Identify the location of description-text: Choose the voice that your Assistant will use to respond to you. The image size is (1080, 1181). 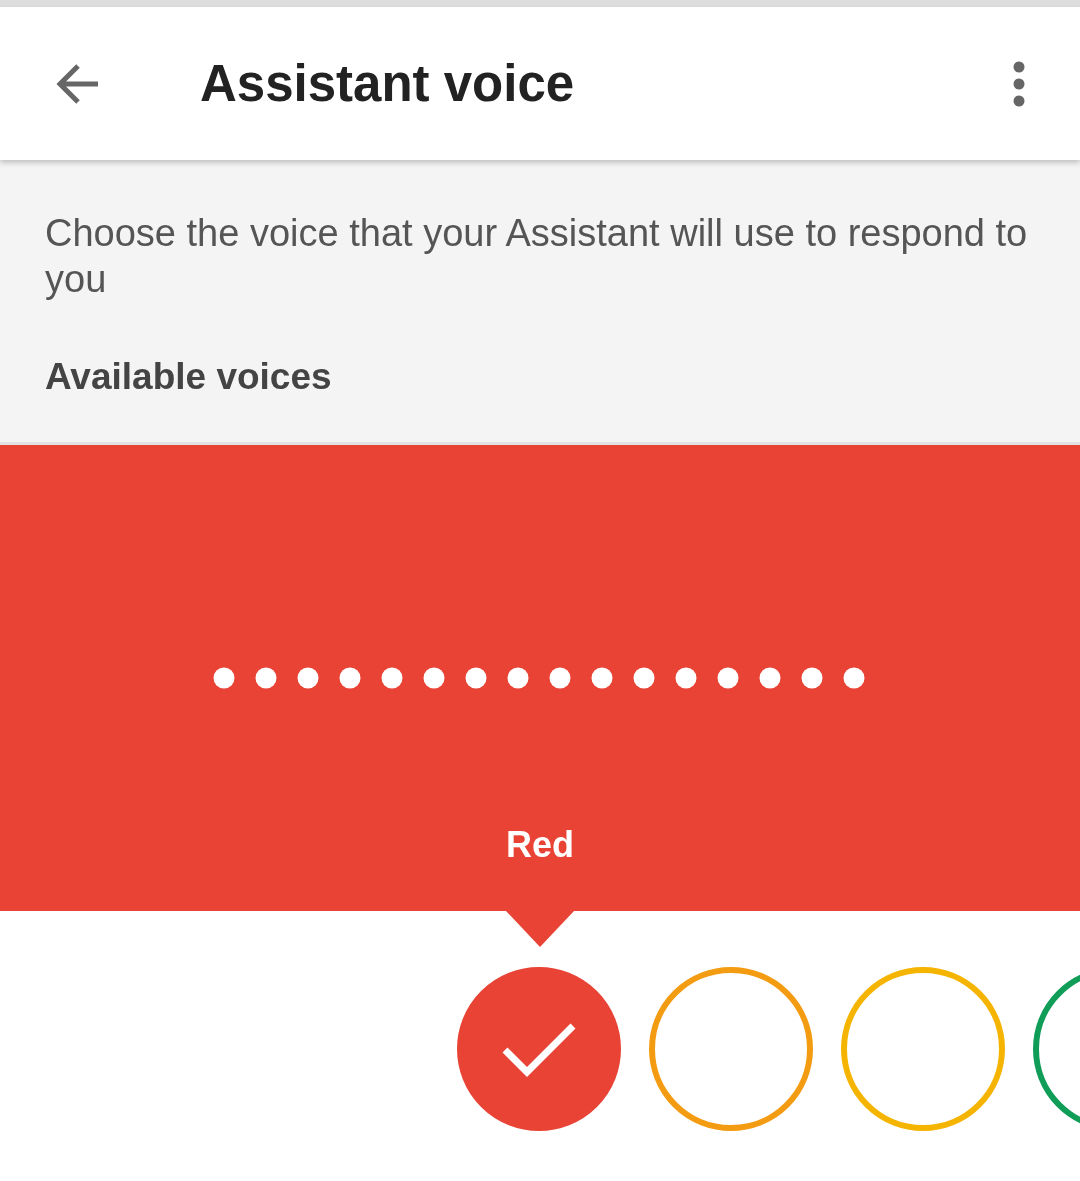
(537, 256).